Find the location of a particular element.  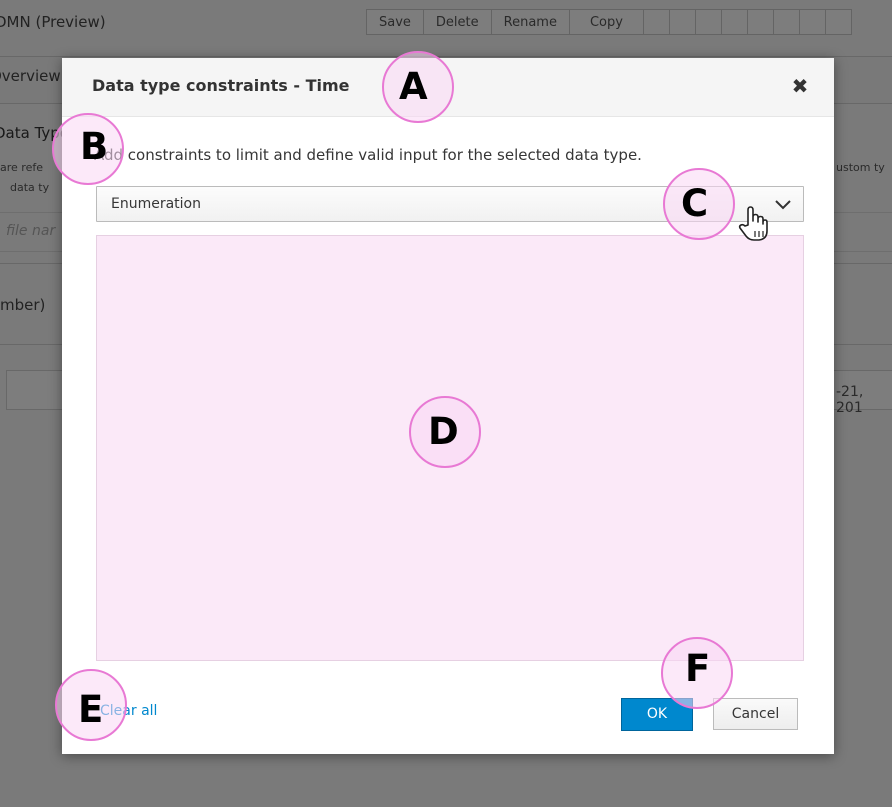

callout-d-letter: D is located at coordinates (443, 431).